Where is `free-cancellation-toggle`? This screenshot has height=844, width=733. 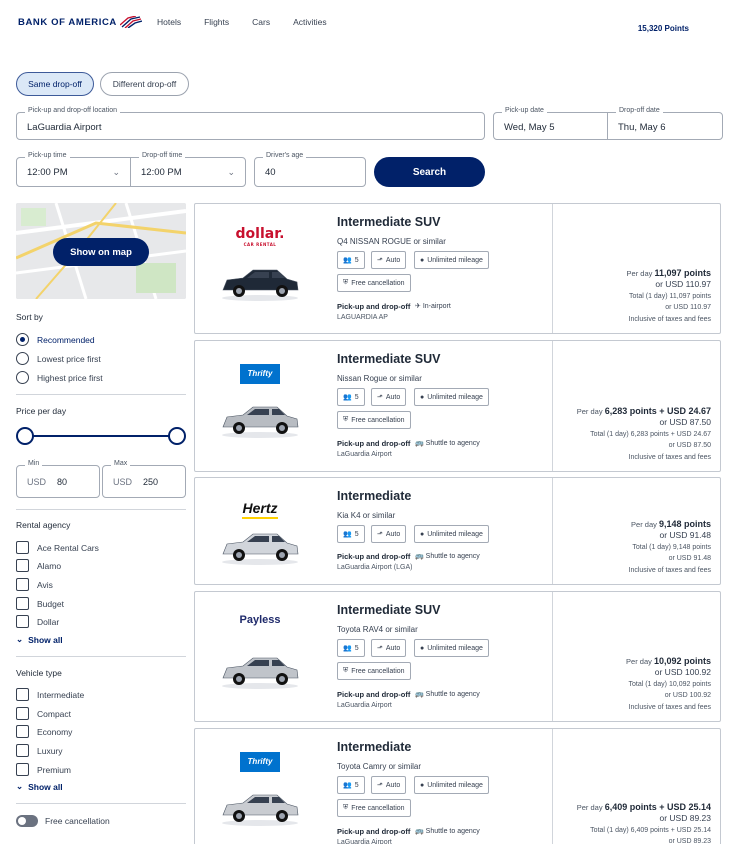
free-cancellation-toggle is located at coordinates (27, 821).